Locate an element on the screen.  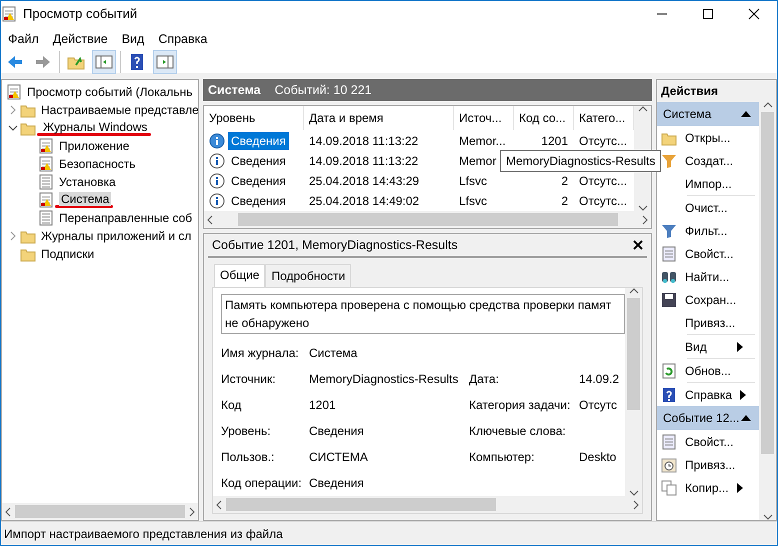
back-icon is located at coordinates (15, 62).